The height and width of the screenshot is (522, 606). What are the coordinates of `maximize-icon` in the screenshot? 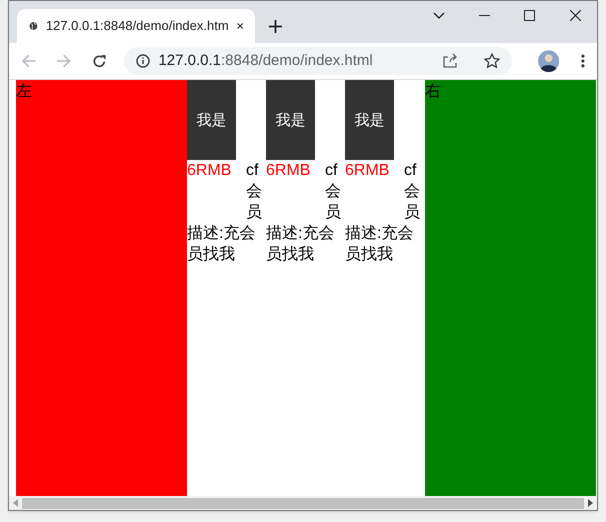 It's located at (529, 15).